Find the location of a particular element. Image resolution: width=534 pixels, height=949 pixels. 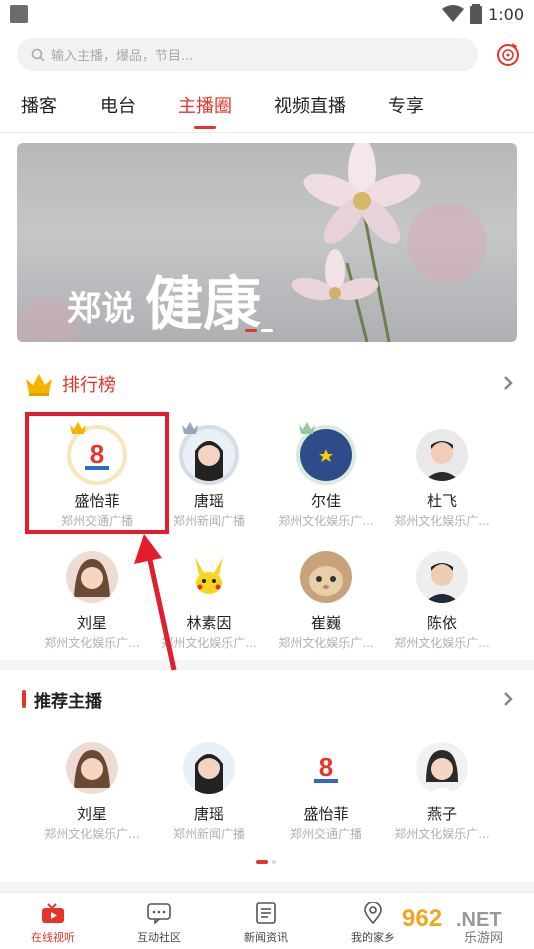

tab-video-live: 视频直播 is located at coordinates (310, 112).